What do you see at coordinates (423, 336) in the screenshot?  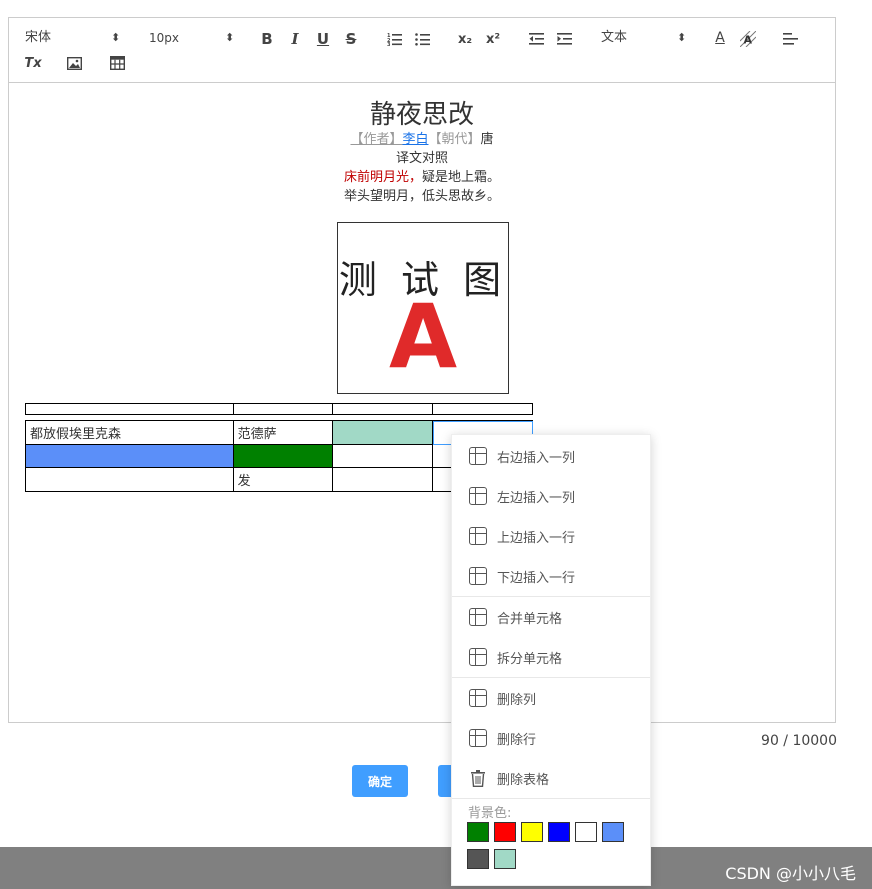 I see `test-image-letter: A` at bounding box center [423, 336].